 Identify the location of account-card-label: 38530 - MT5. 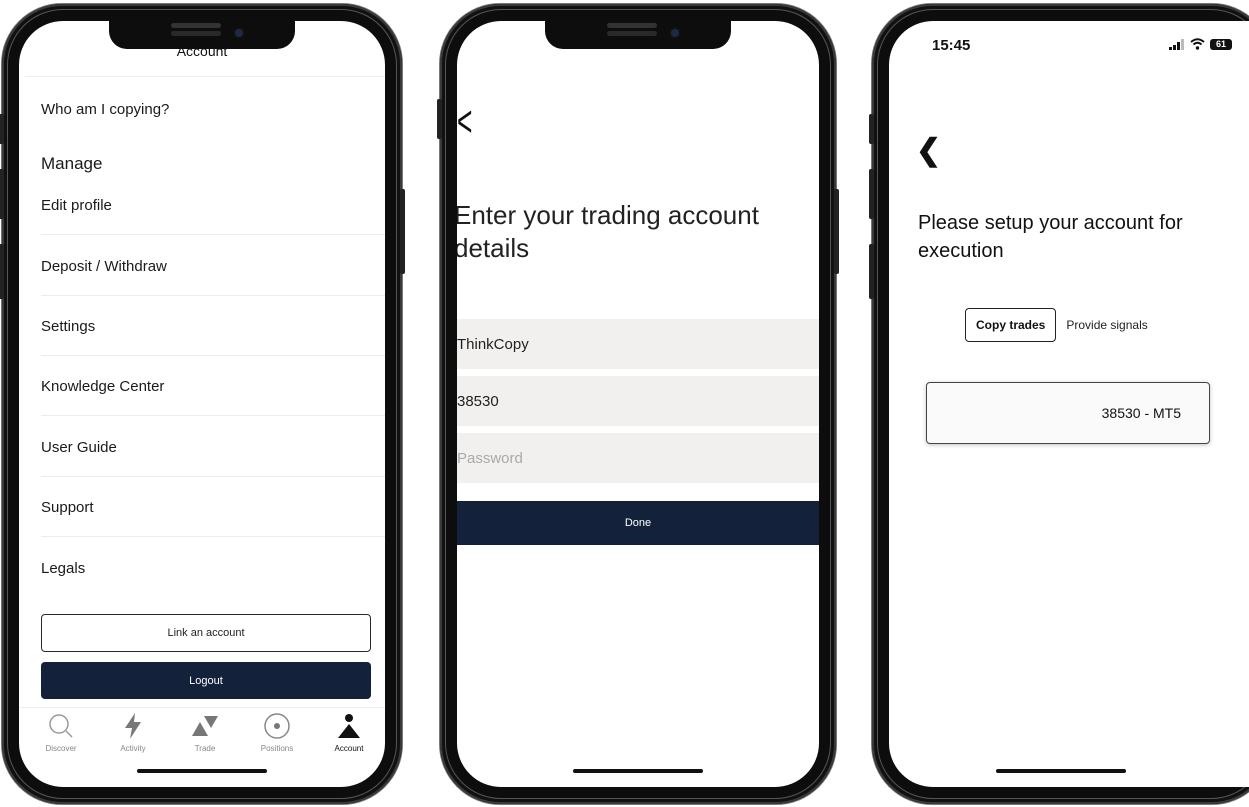
(1141, 413).